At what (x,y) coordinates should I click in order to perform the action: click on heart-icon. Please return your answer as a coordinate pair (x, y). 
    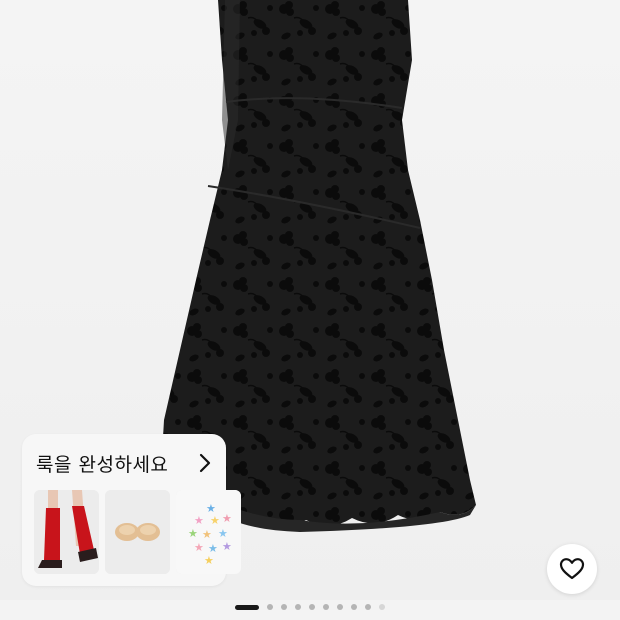
    Looking at the image, I should click on (572, 569).